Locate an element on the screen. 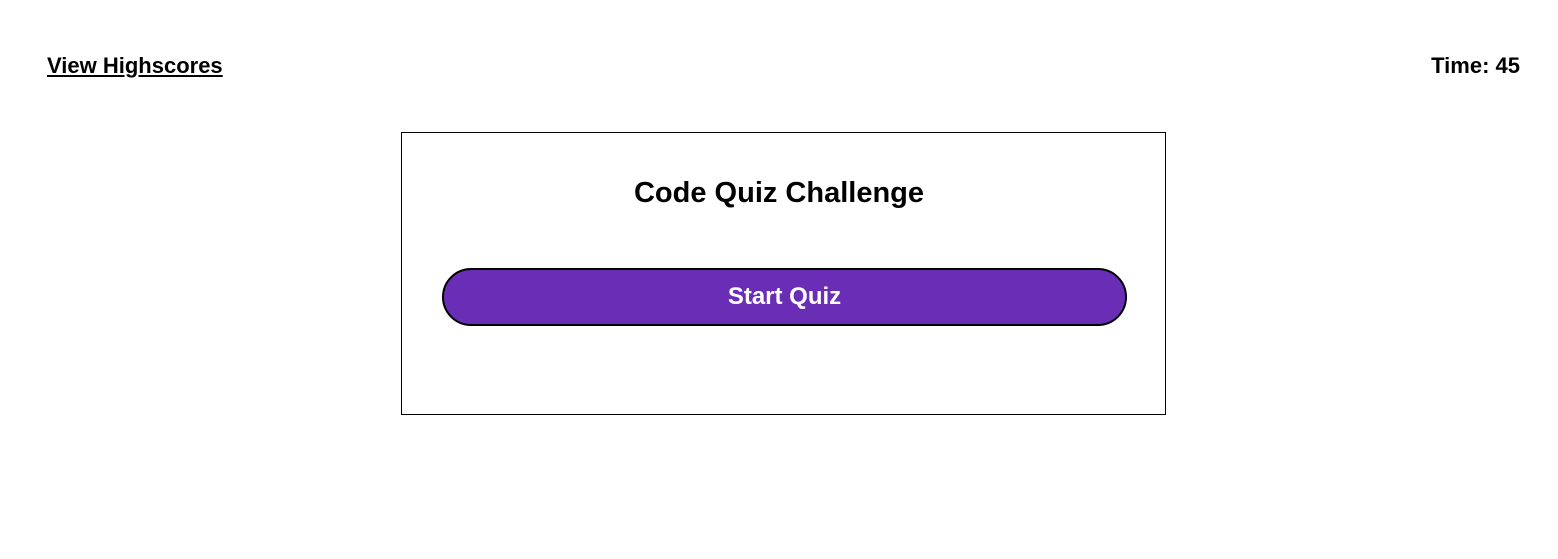  timer-value: 45 is located at coordinates (1507, 65).